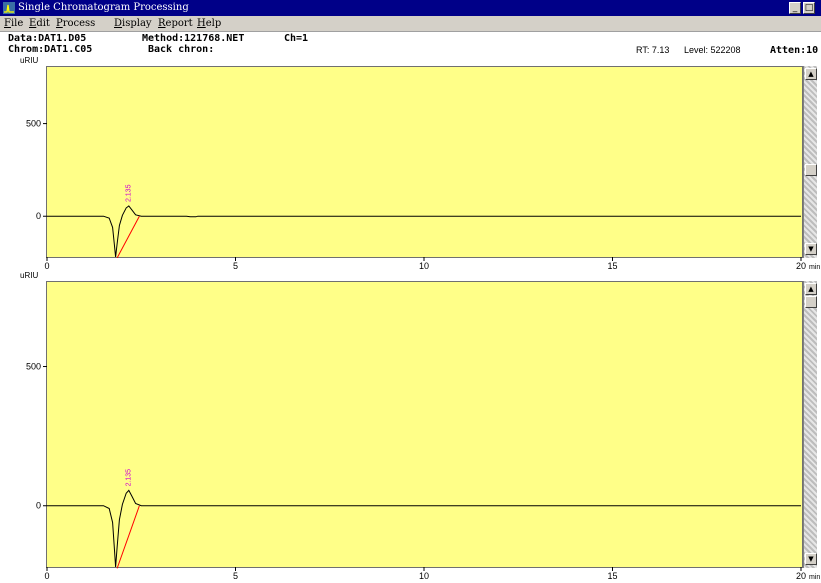 The height and width of the screenshot is (583, 821). I want to click on minimize-button: _, so click(795, 8).